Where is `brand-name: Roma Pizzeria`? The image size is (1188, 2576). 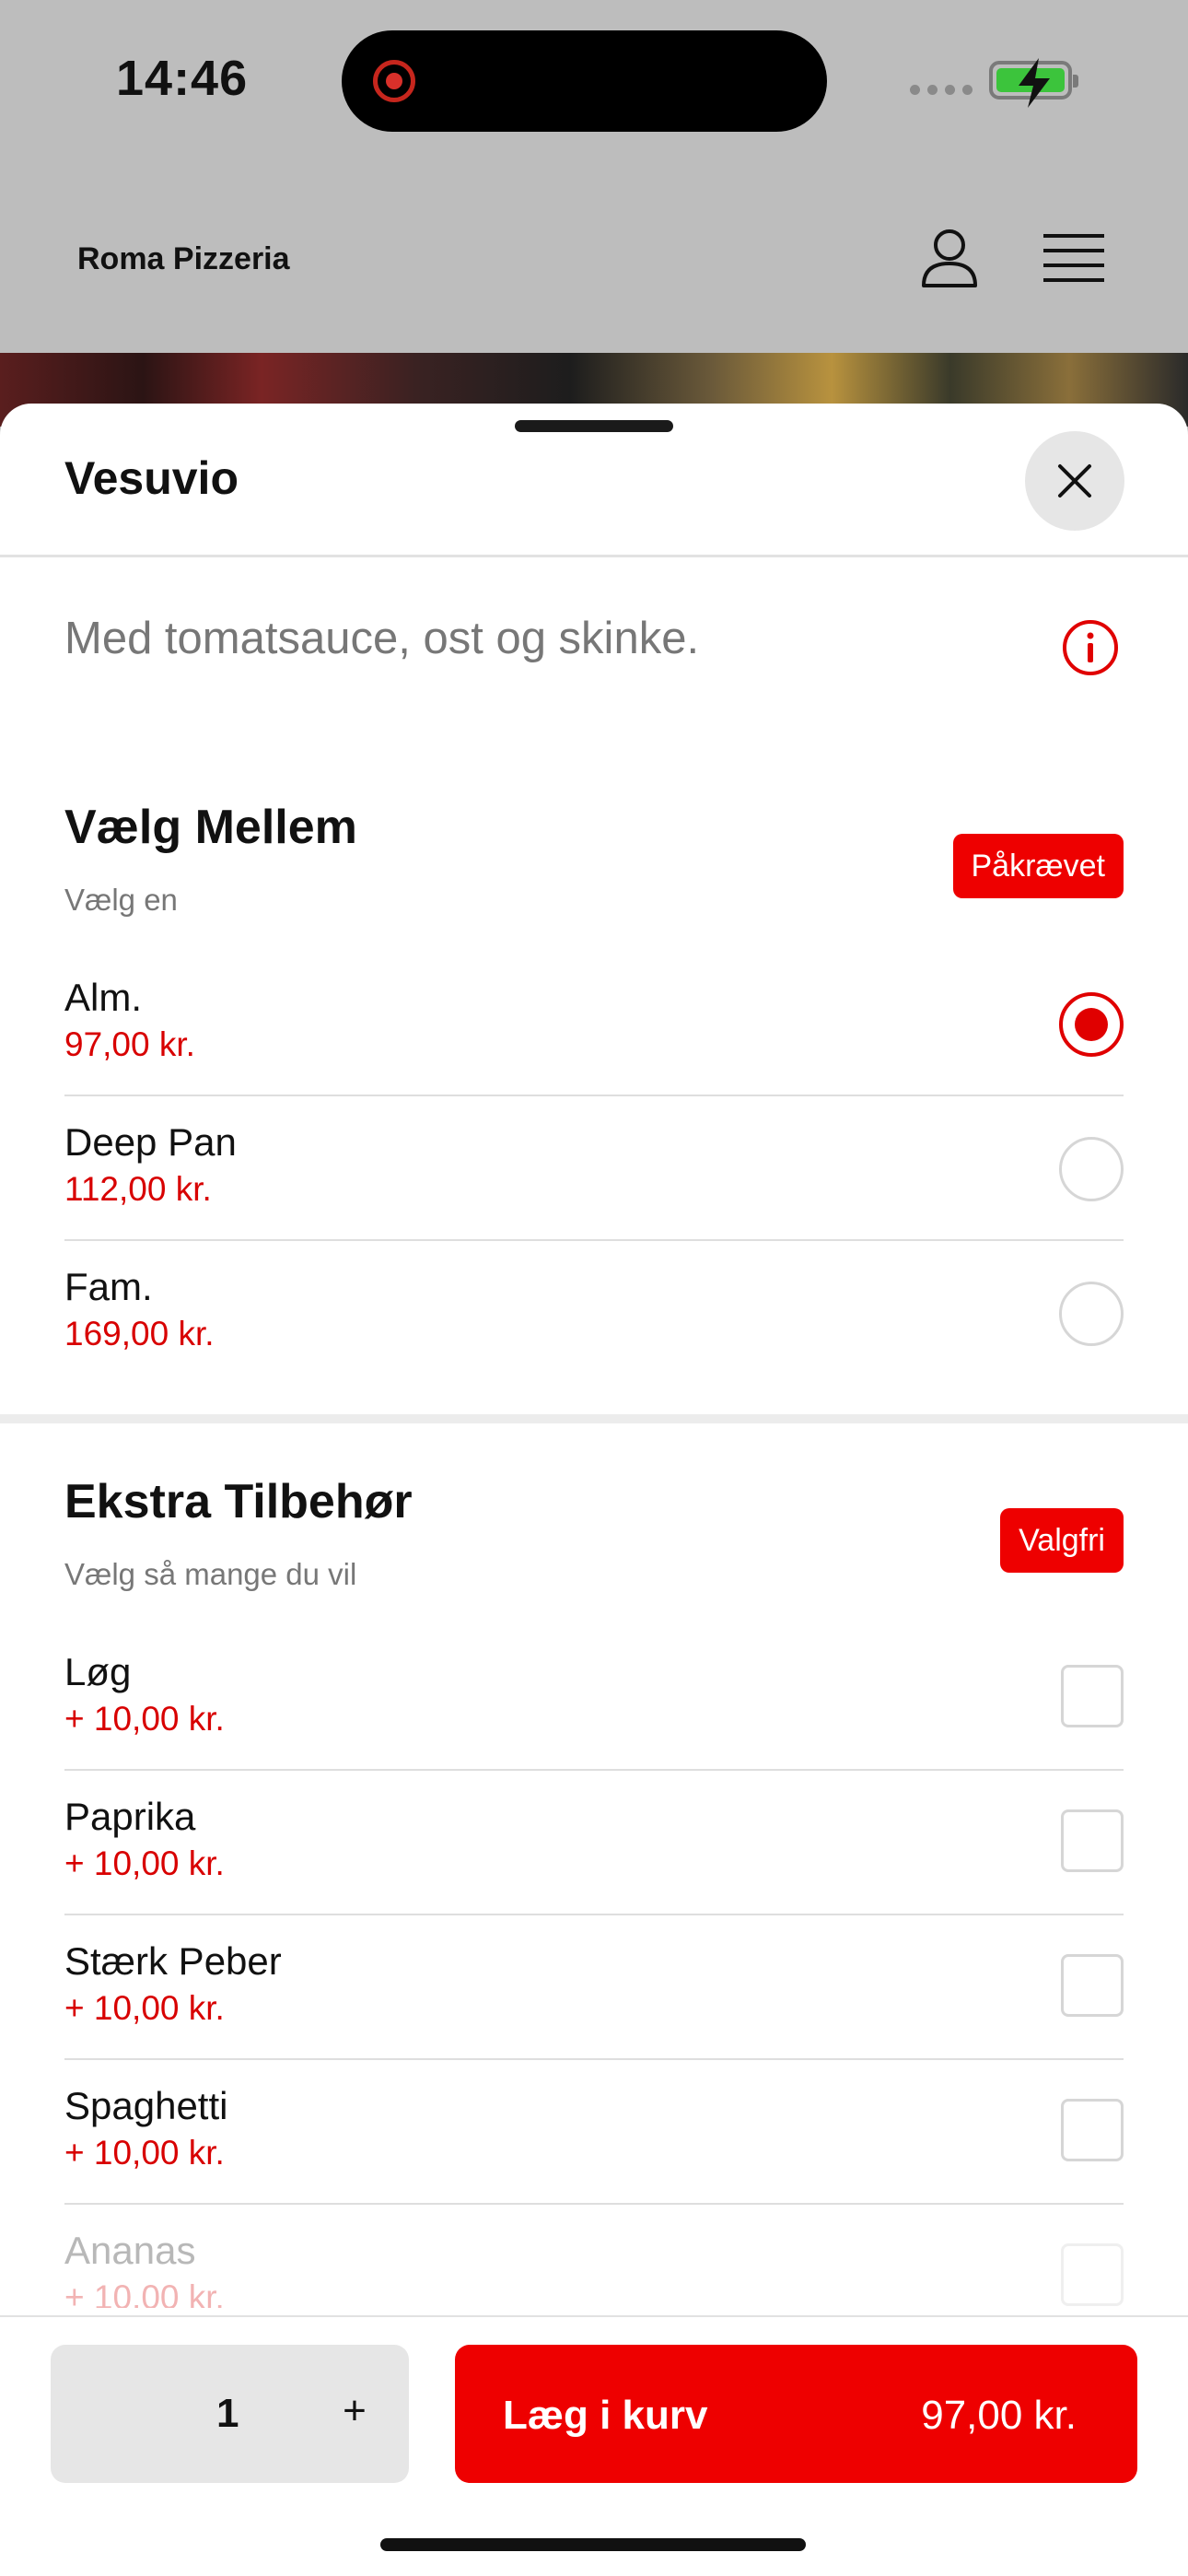
brand-name: Roma Pizzeria is located at coordinates (183, 259).